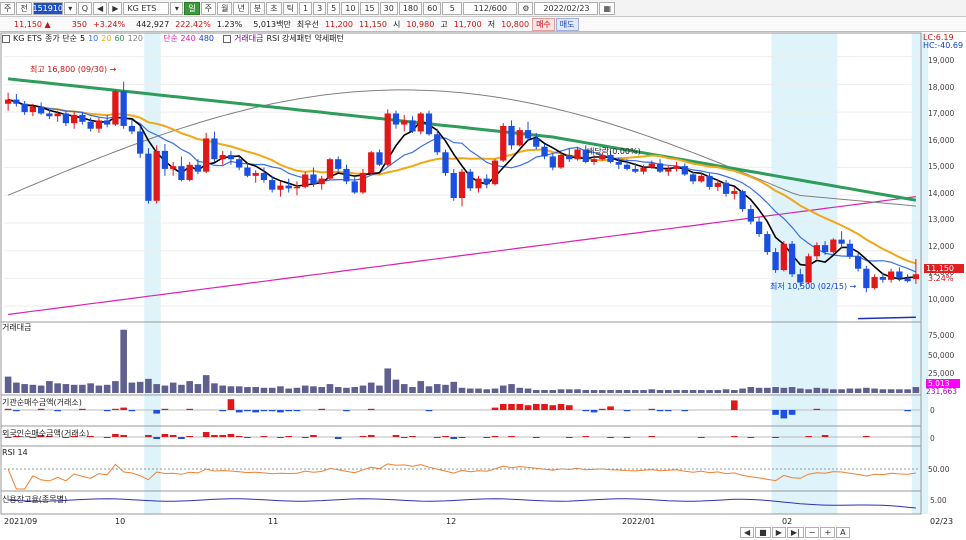  I want to click on nav-button-6: A, so click(843, 532).